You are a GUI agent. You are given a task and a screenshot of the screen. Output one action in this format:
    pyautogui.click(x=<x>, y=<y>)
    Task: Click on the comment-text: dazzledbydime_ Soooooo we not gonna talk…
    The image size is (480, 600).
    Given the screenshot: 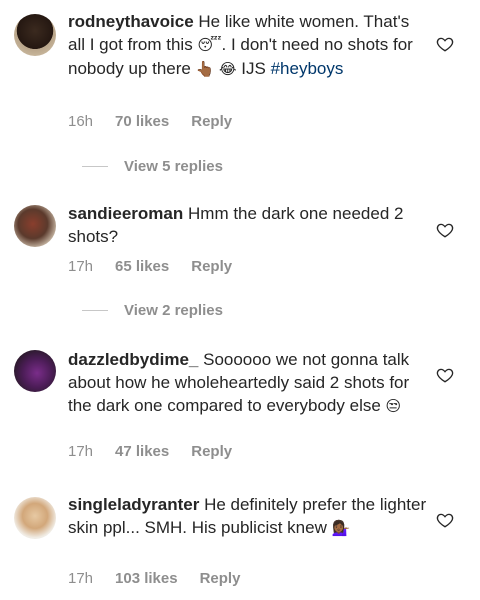 What is the action you would take?
    pyautogui.click(x=239, y=382)
    